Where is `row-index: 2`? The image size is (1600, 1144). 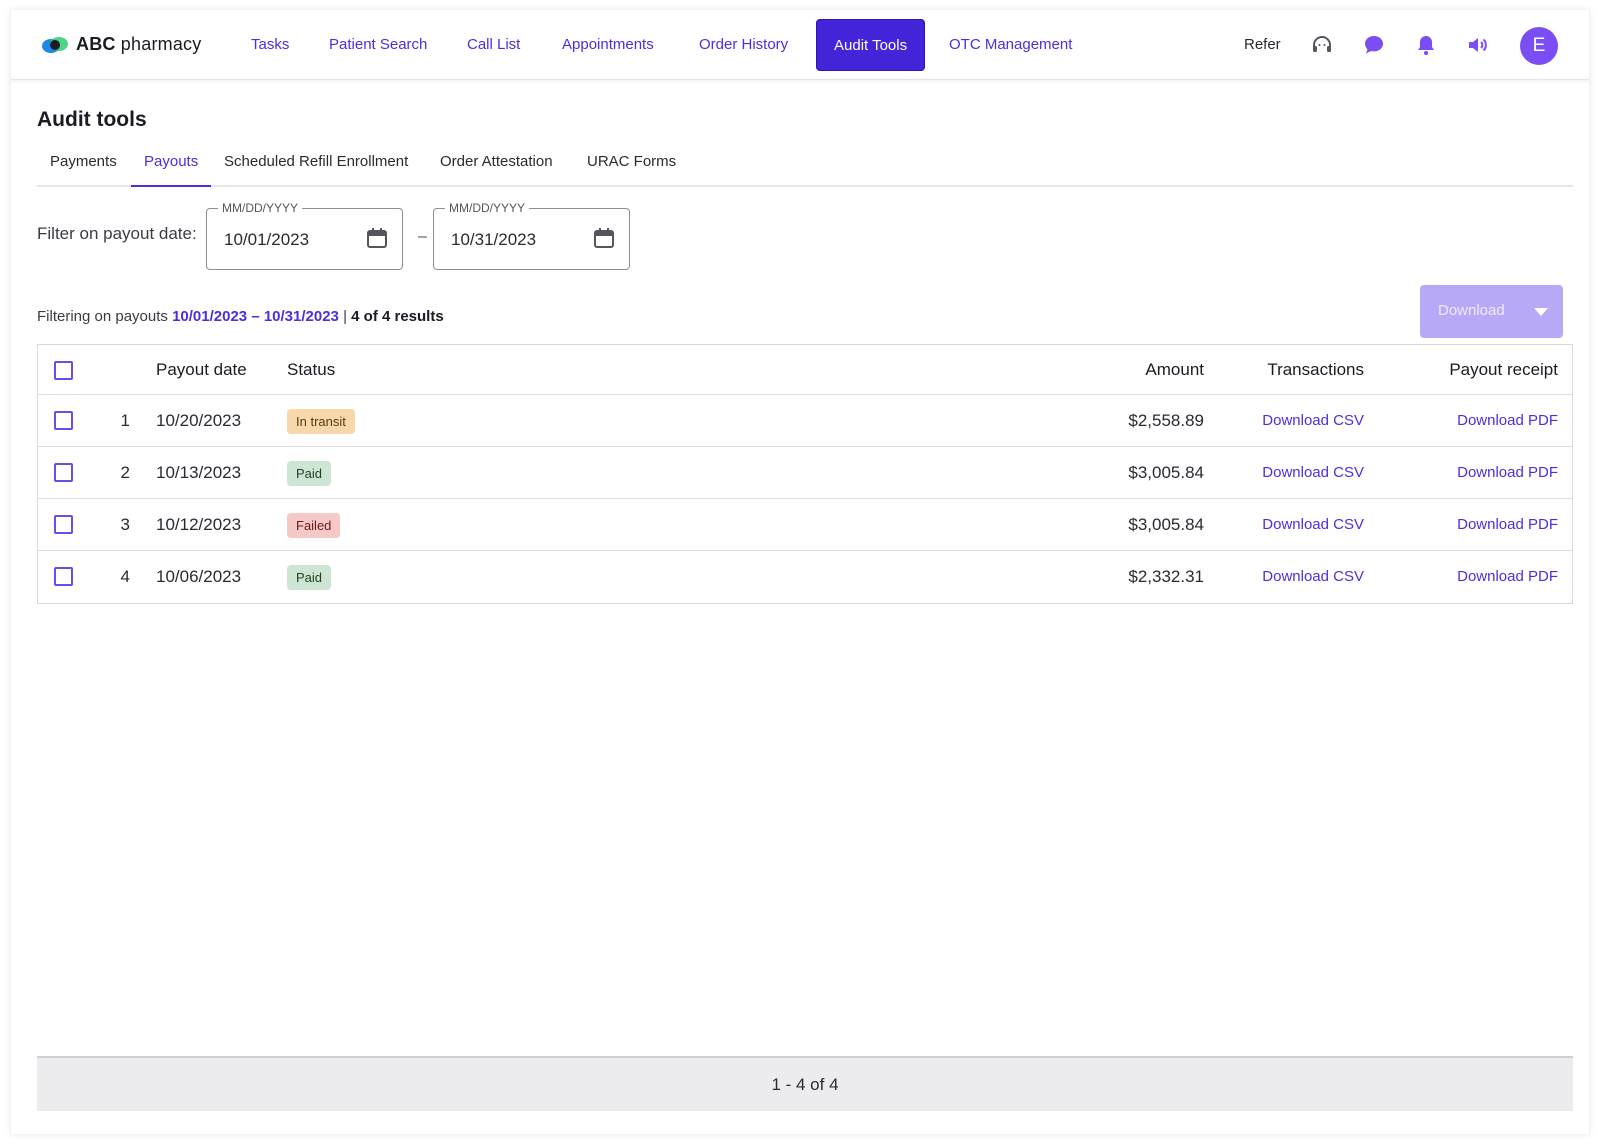
row-index: 2 is located at coordinates (125, 472).